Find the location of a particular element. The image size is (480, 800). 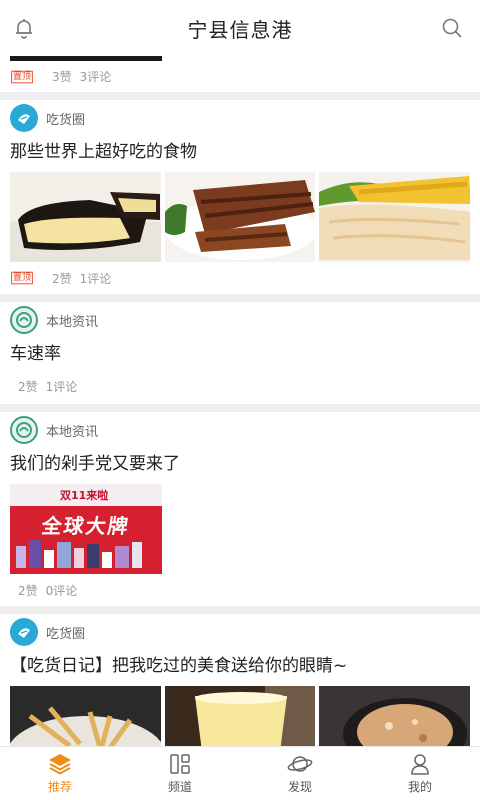

tab-label: 频道 is located at coordinates (179, 786).